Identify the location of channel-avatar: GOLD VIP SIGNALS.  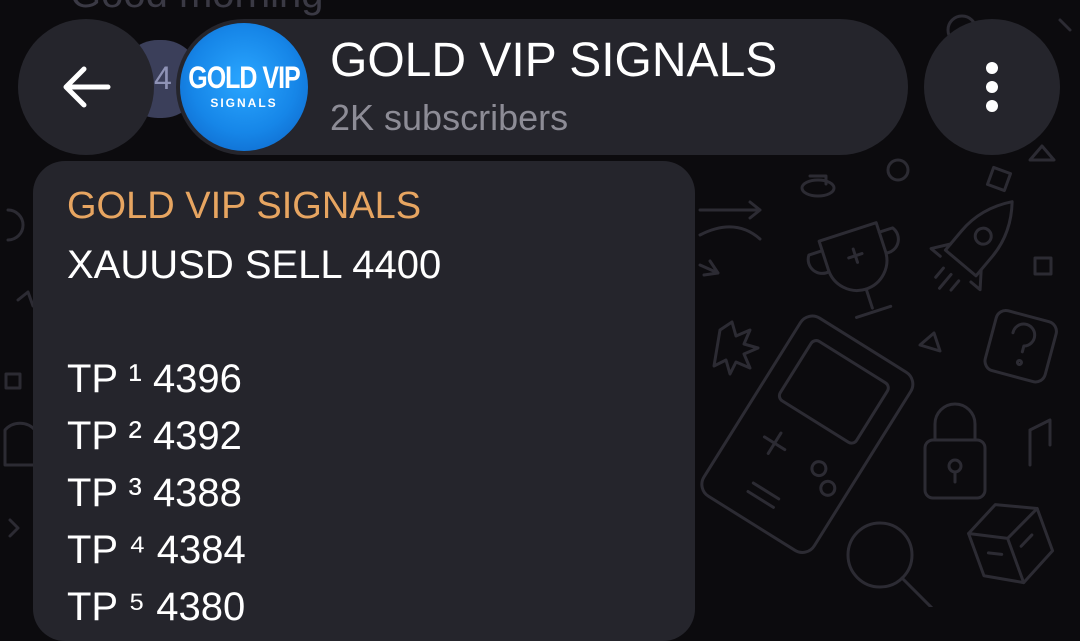
(244, 87).